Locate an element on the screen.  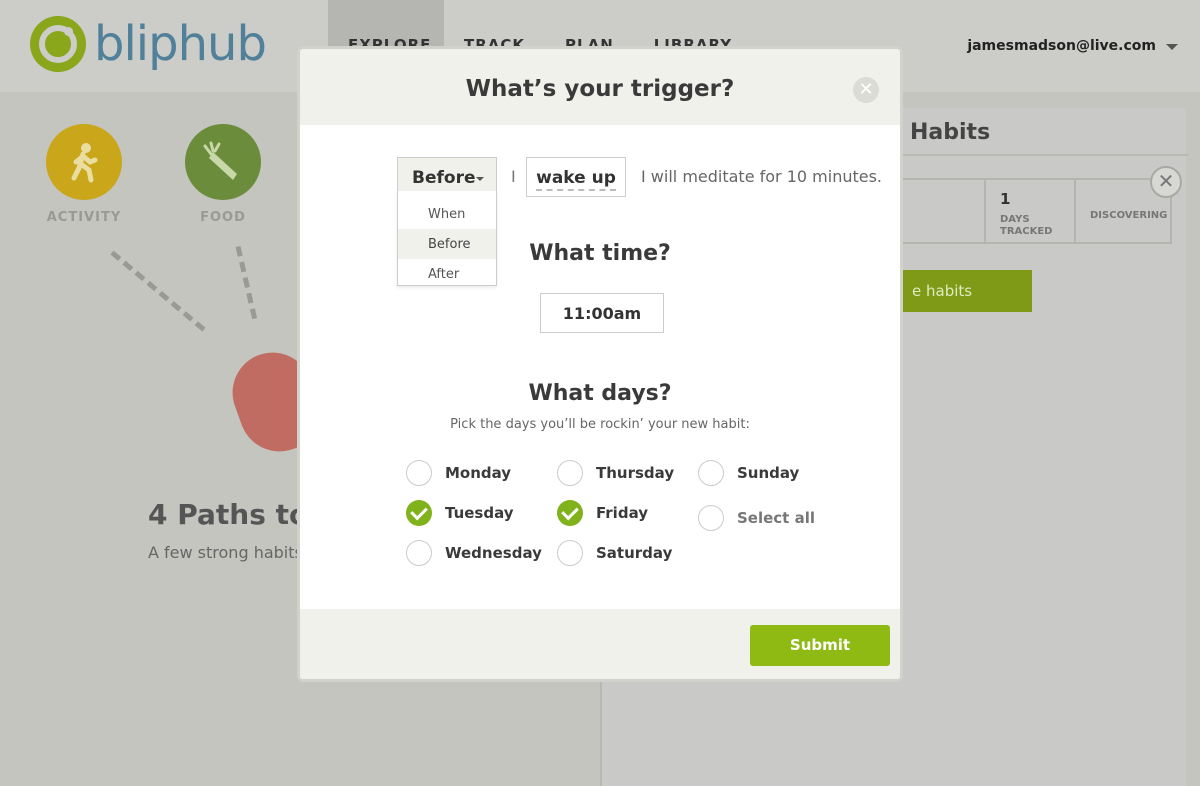
day-label: Friday is located at coordinates (622, 513).